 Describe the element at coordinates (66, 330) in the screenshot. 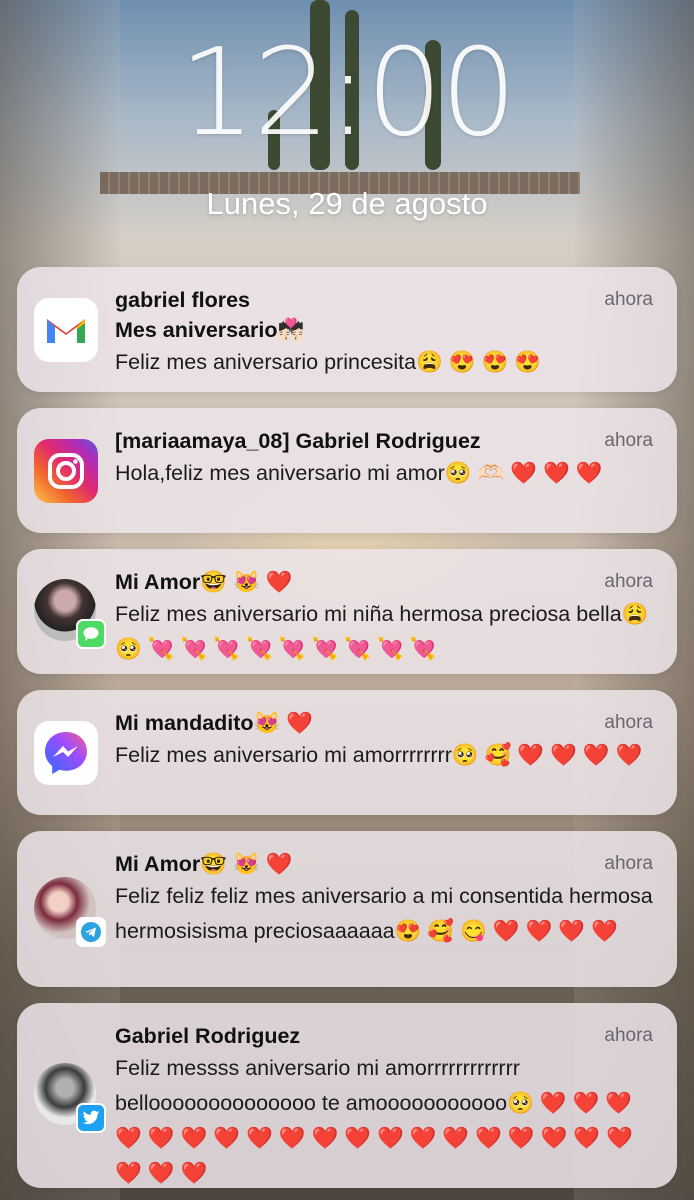

I see `gmail-icon` at that location.